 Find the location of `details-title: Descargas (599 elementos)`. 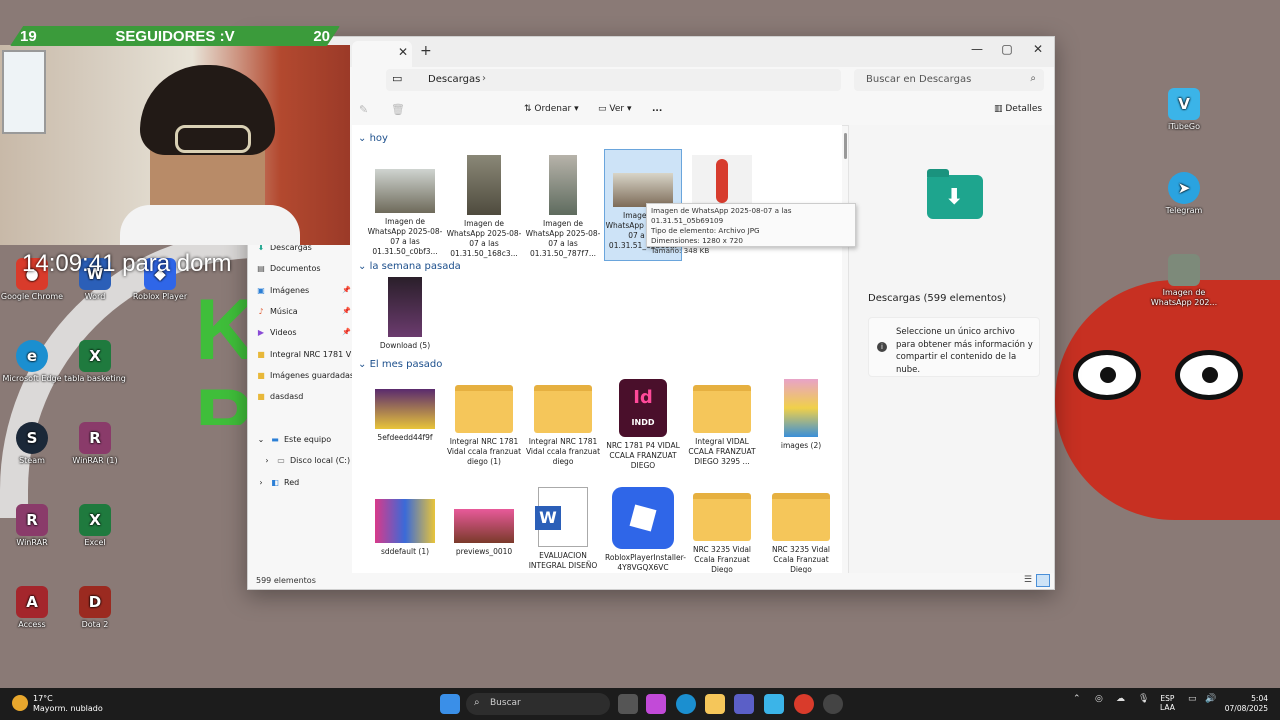

details-title: Descargas (599 elementos) is located at coordinates (937, 298).